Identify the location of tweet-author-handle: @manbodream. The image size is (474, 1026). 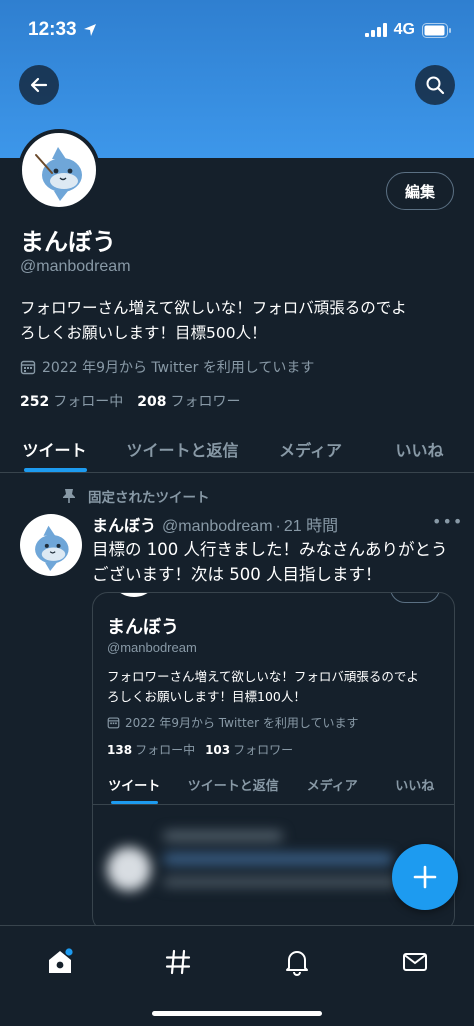
(217, 526).